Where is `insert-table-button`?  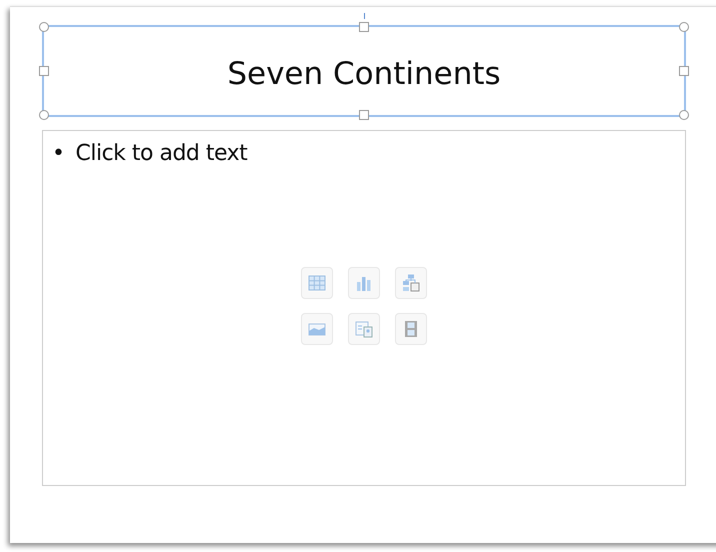
insert-table-button is located at coordinates (317, 282).